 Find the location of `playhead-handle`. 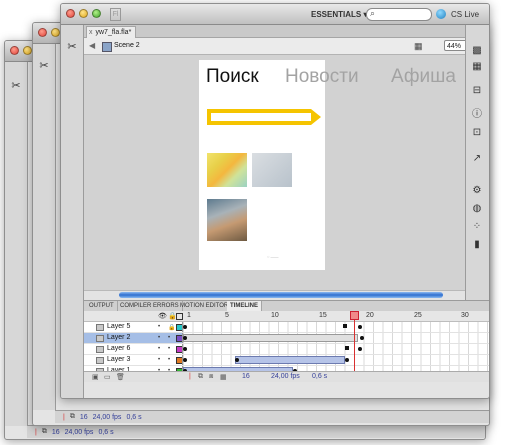

playhead-handle is located at coordinates (354, 315).